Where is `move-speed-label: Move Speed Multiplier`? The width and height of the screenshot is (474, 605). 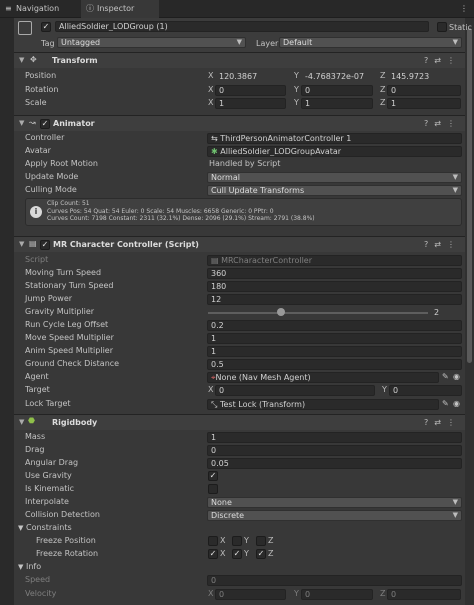
move-speed-label: Move Speed Multiplier is located at coordinates (69, 337).